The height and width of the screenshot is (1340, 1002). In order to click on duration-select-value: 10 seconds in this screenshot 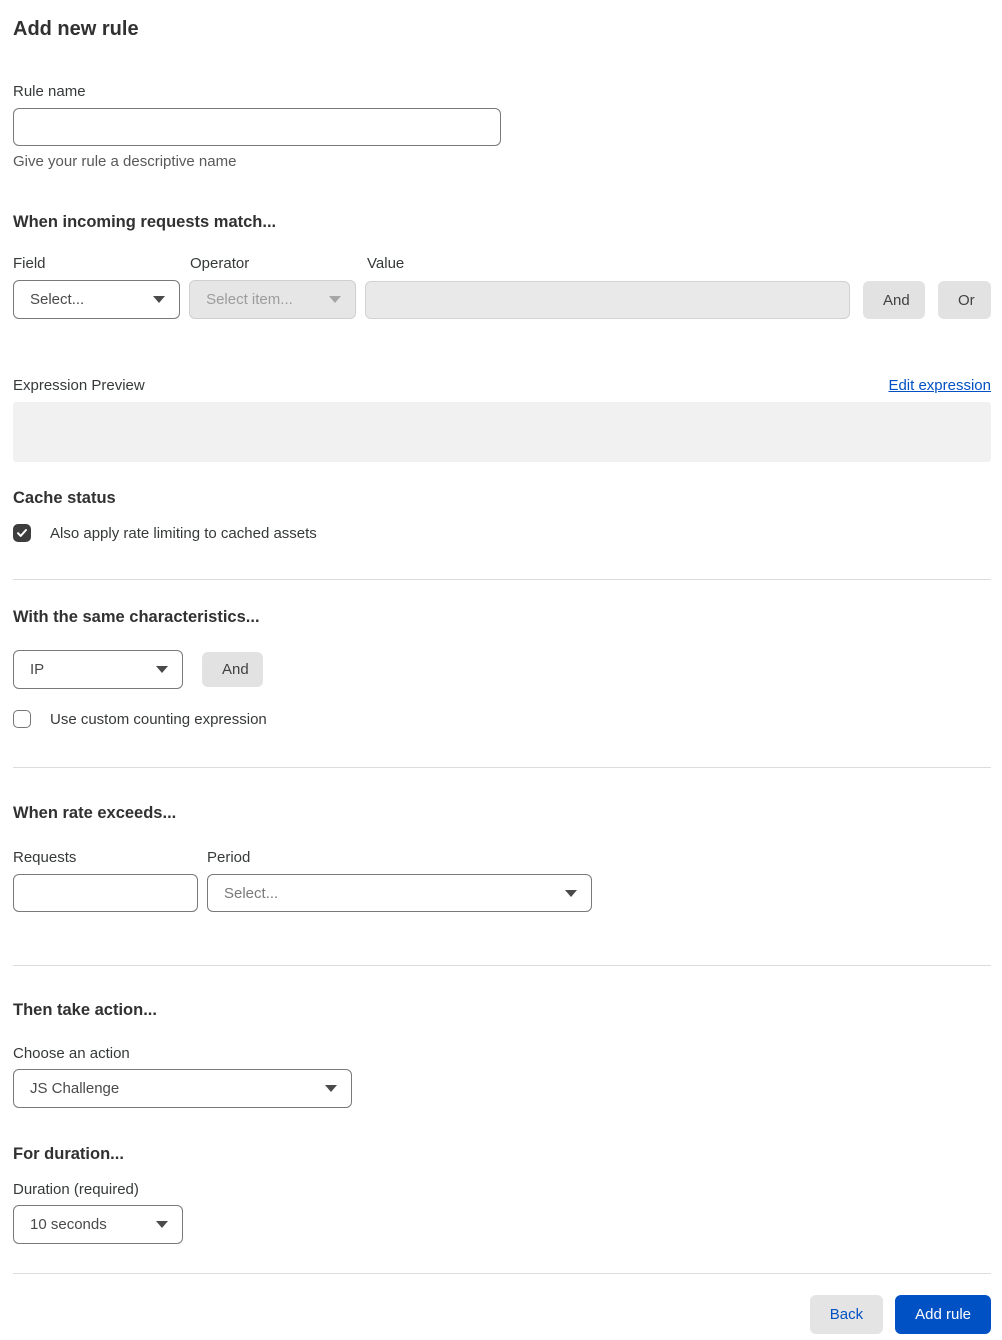, I will do `click(68, 1224)`.